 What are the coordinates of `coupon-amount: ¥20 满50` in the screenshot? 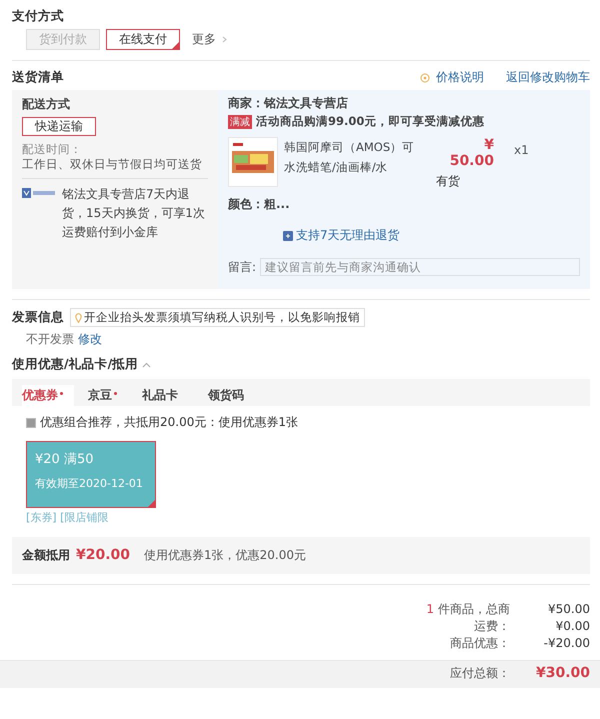 It's located at (64, 459).